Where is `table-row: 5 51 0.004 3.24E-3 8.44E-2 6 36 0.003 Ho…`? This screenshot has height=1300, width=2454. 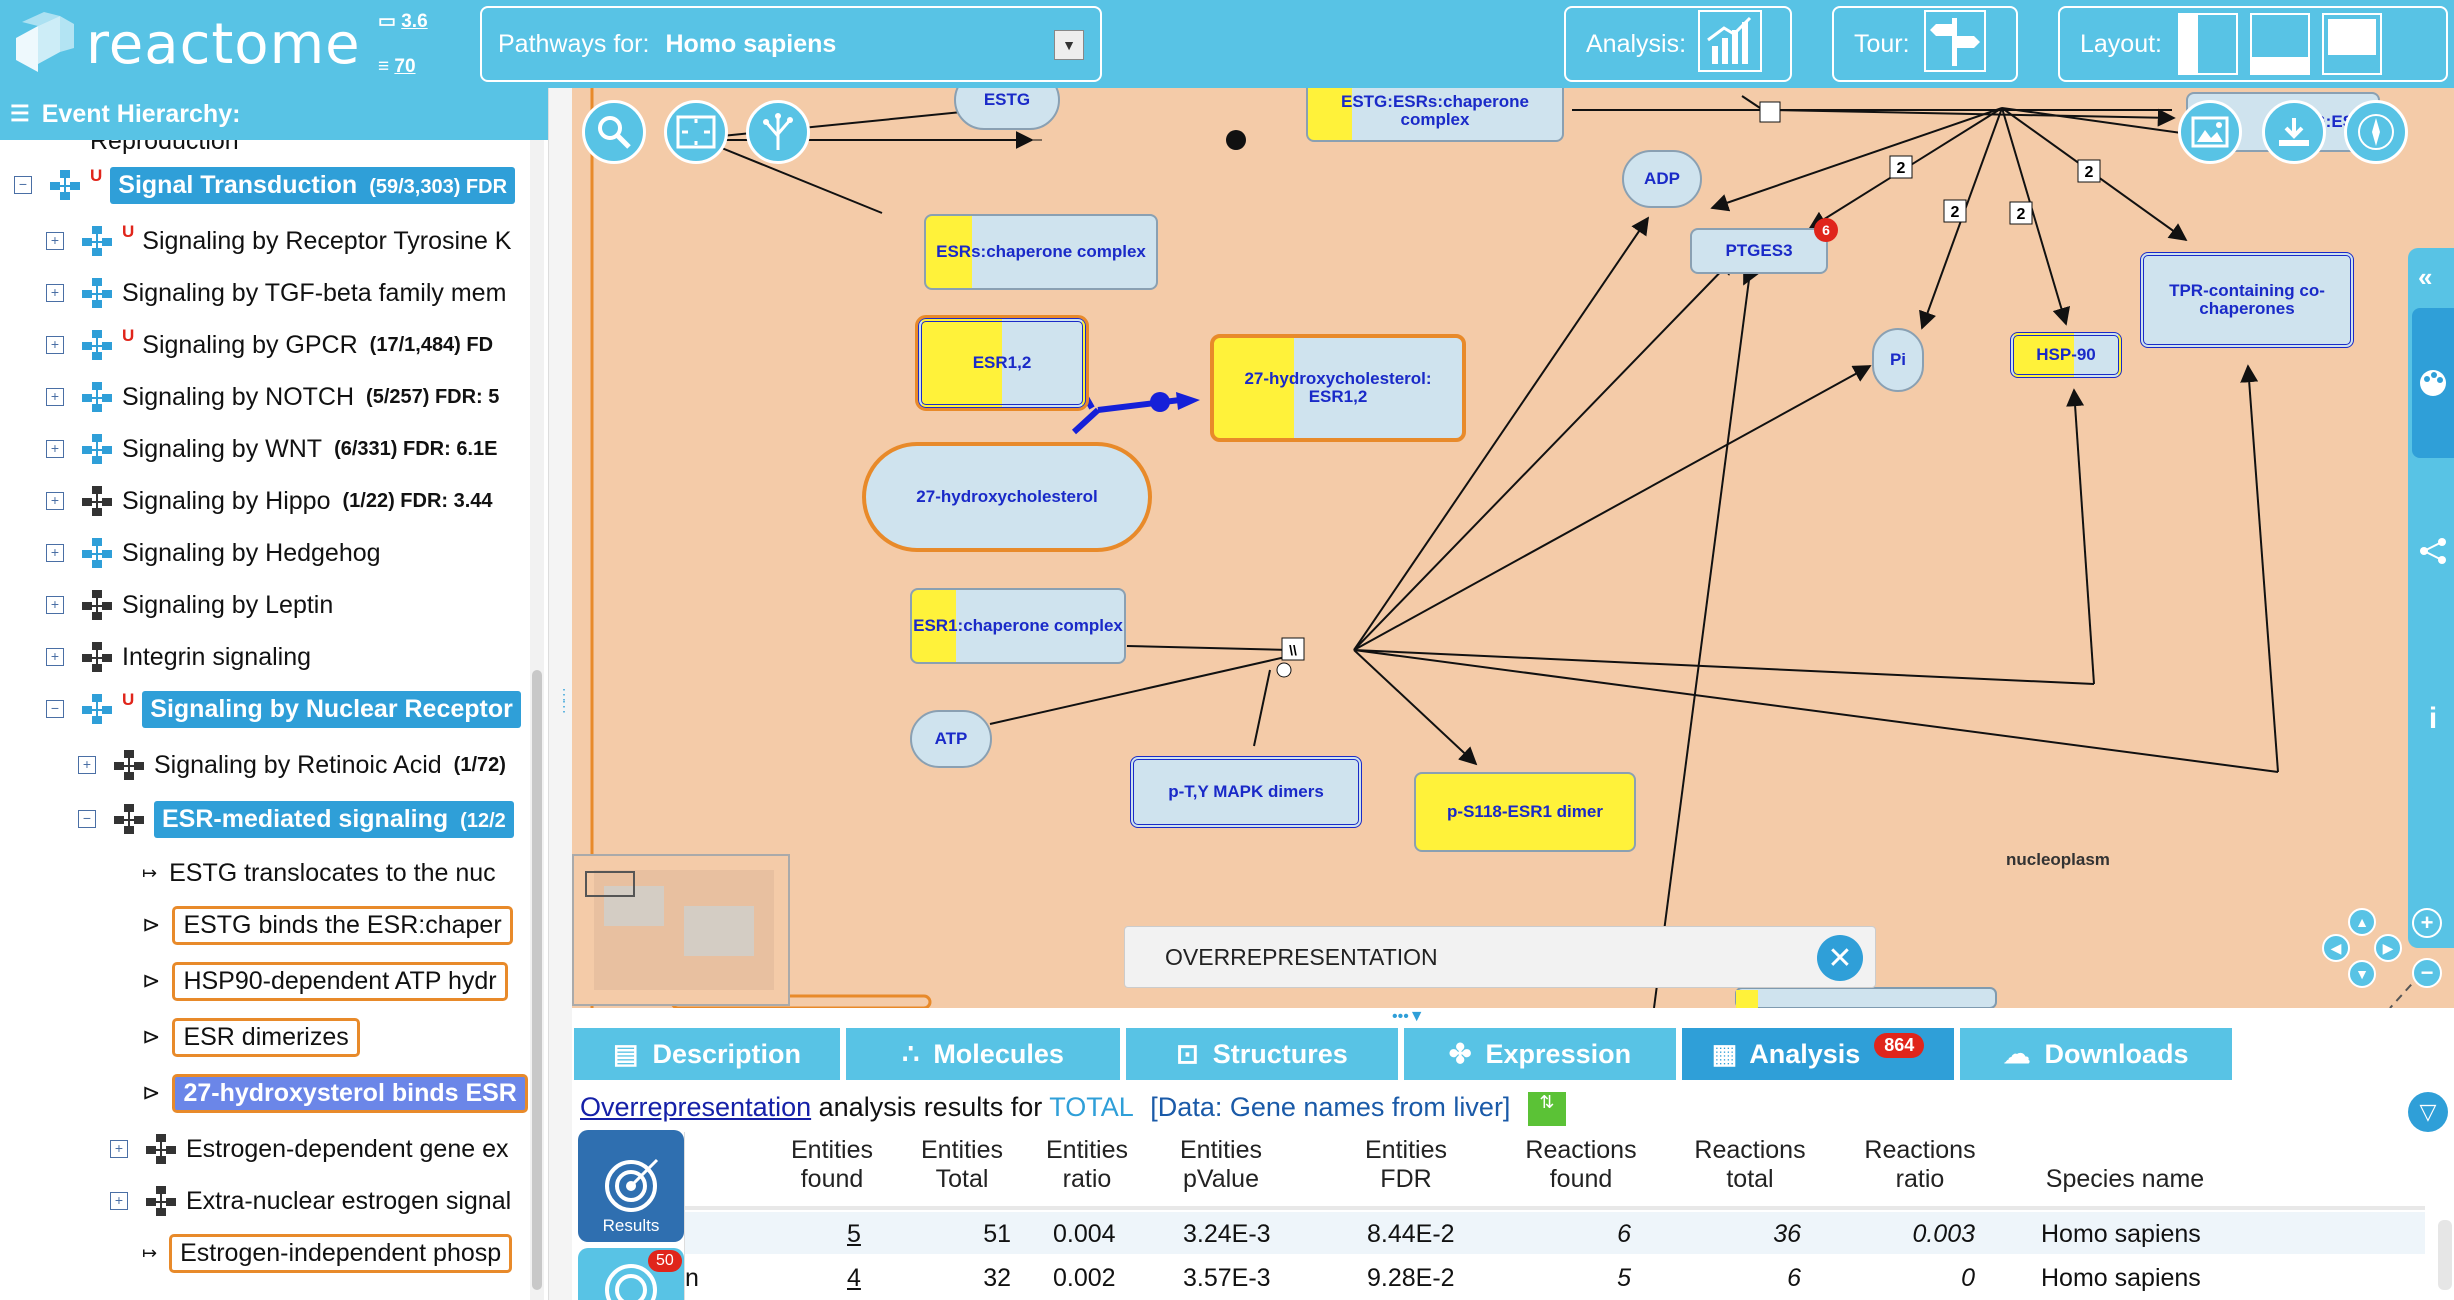 table-row: 5 51 0.004 3.24E-3 8.44E-2 6 36 0.003 Ho… is located at coordinates (1555, 1233).